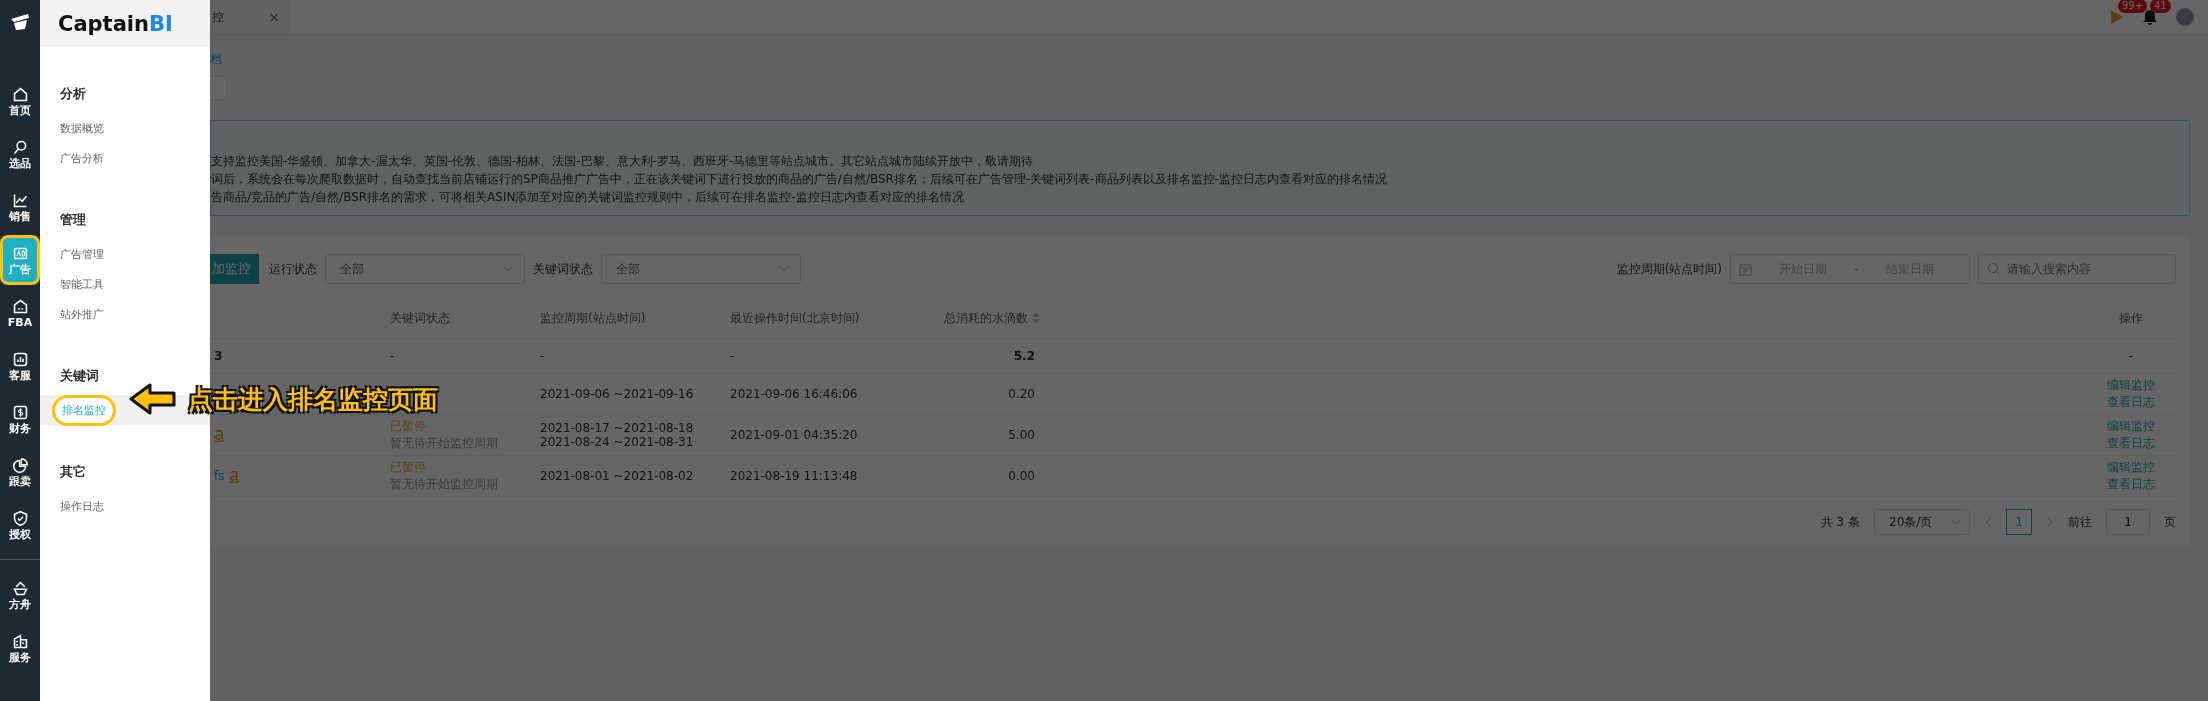 This screenshot has width=2208, height=701. What do you see at coordinates (20, 260) in the screenshot?
I see `rail-nav-item: 广告` at bounding box center [20, 260].